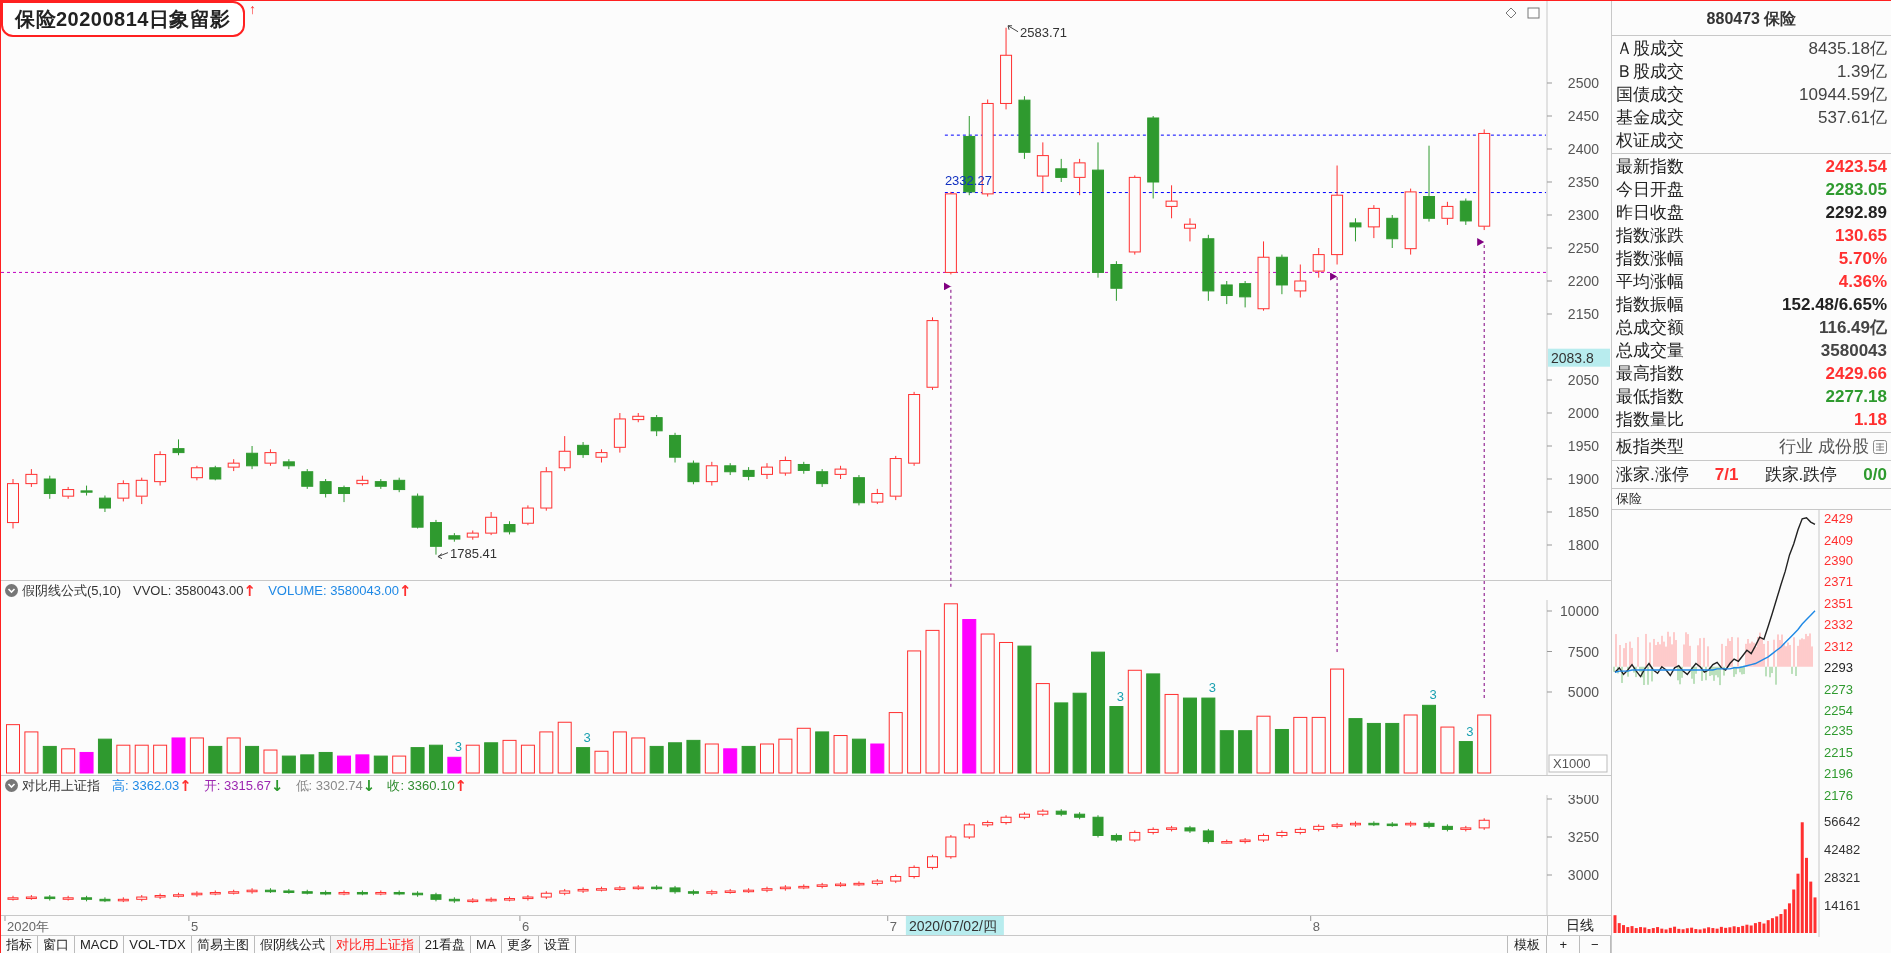 This screenshot has width=1891, height=953. What do you see at coordinates (1583, 413) in the screenshot?
I see `axis-tick-label: 2000` at bounding box center [1583, 413].